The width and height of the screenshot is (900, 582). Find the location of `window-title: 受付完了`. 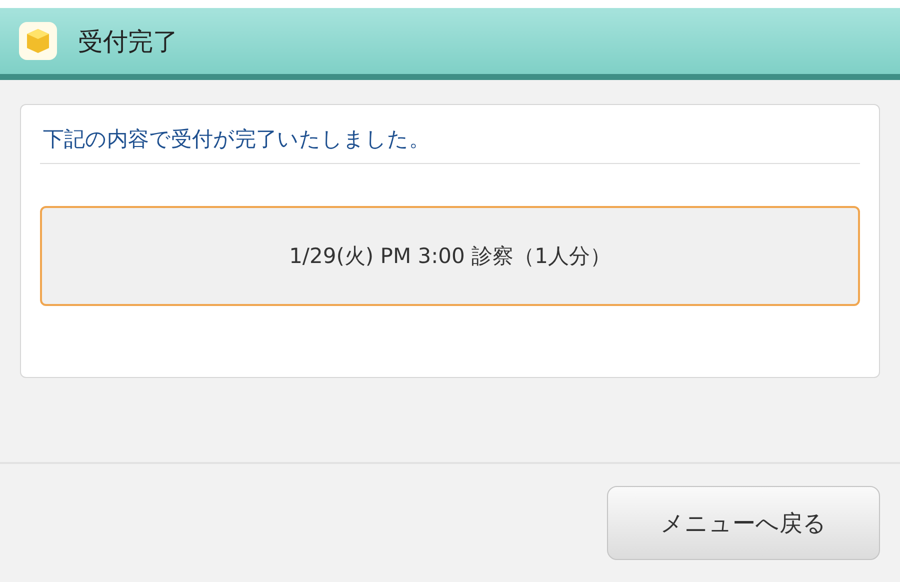

window-title: 受付完了 is located at coordinates (128, 42).